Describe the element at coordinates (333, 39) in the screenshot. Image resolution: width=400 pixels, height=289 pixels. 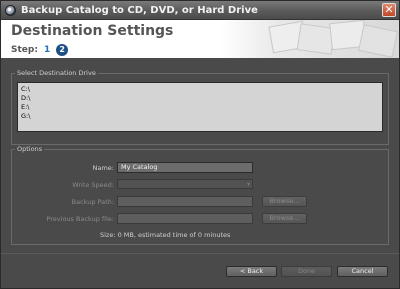
I see `header-decoration-graphic` at that location.